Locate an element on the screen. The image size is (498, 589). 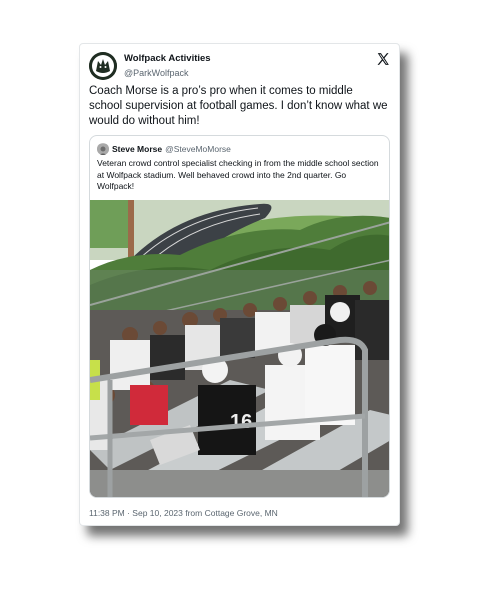
wolf-logo-icon is located at coordinates (103, 66).